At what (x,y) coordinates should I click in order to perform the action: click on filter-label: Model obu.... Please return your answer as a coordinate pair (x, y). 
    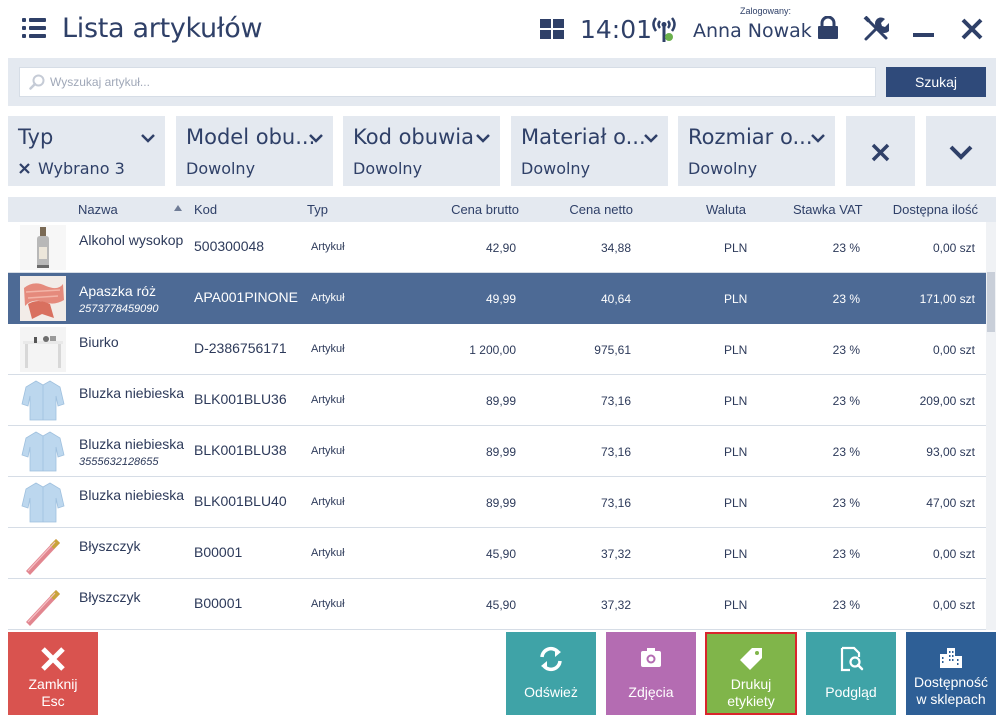
    Looking at the image, I should click on (251, 137).